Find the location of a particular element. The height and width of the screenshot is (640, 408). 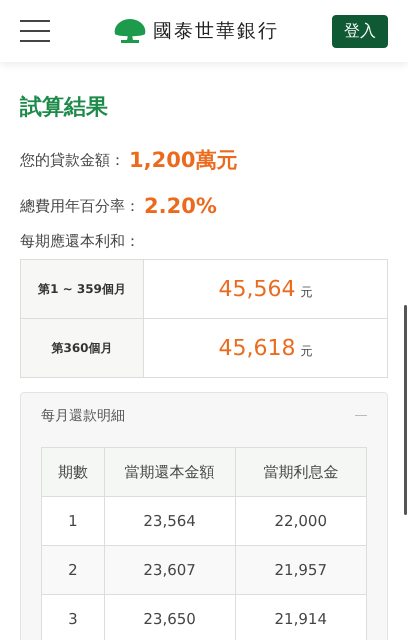

summary-value: 1,200萬元 is located at coordinates (183, 160).